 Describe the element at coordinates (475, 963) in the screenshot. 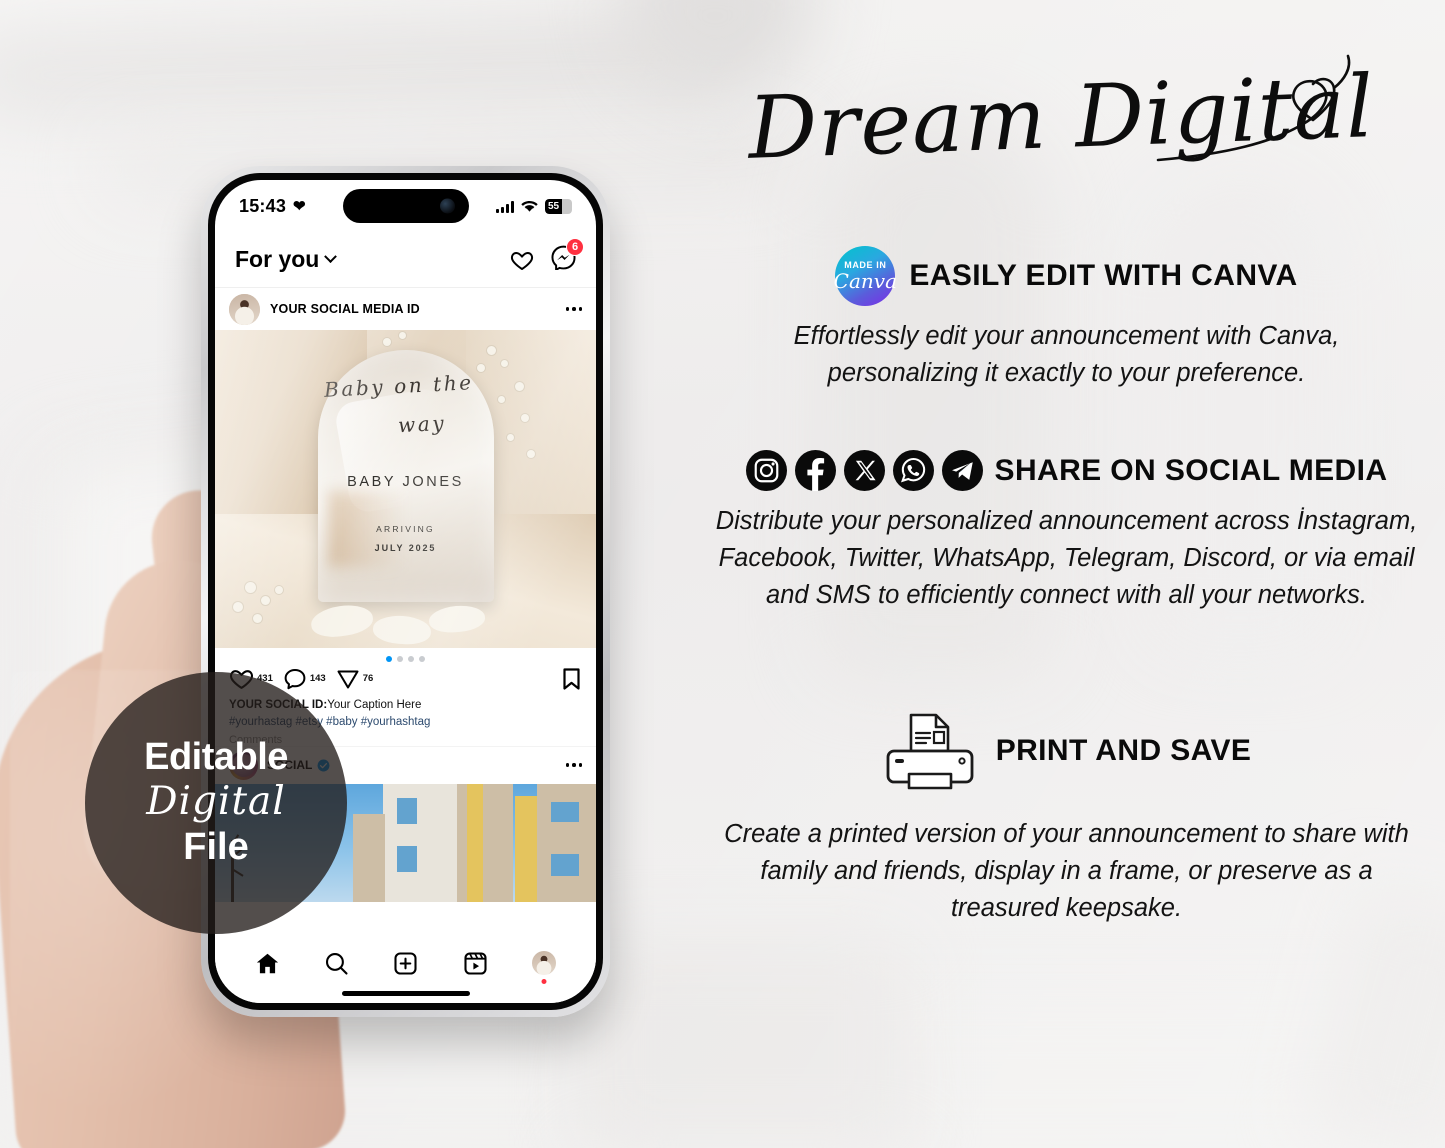

I see `reels-icon` at that location.